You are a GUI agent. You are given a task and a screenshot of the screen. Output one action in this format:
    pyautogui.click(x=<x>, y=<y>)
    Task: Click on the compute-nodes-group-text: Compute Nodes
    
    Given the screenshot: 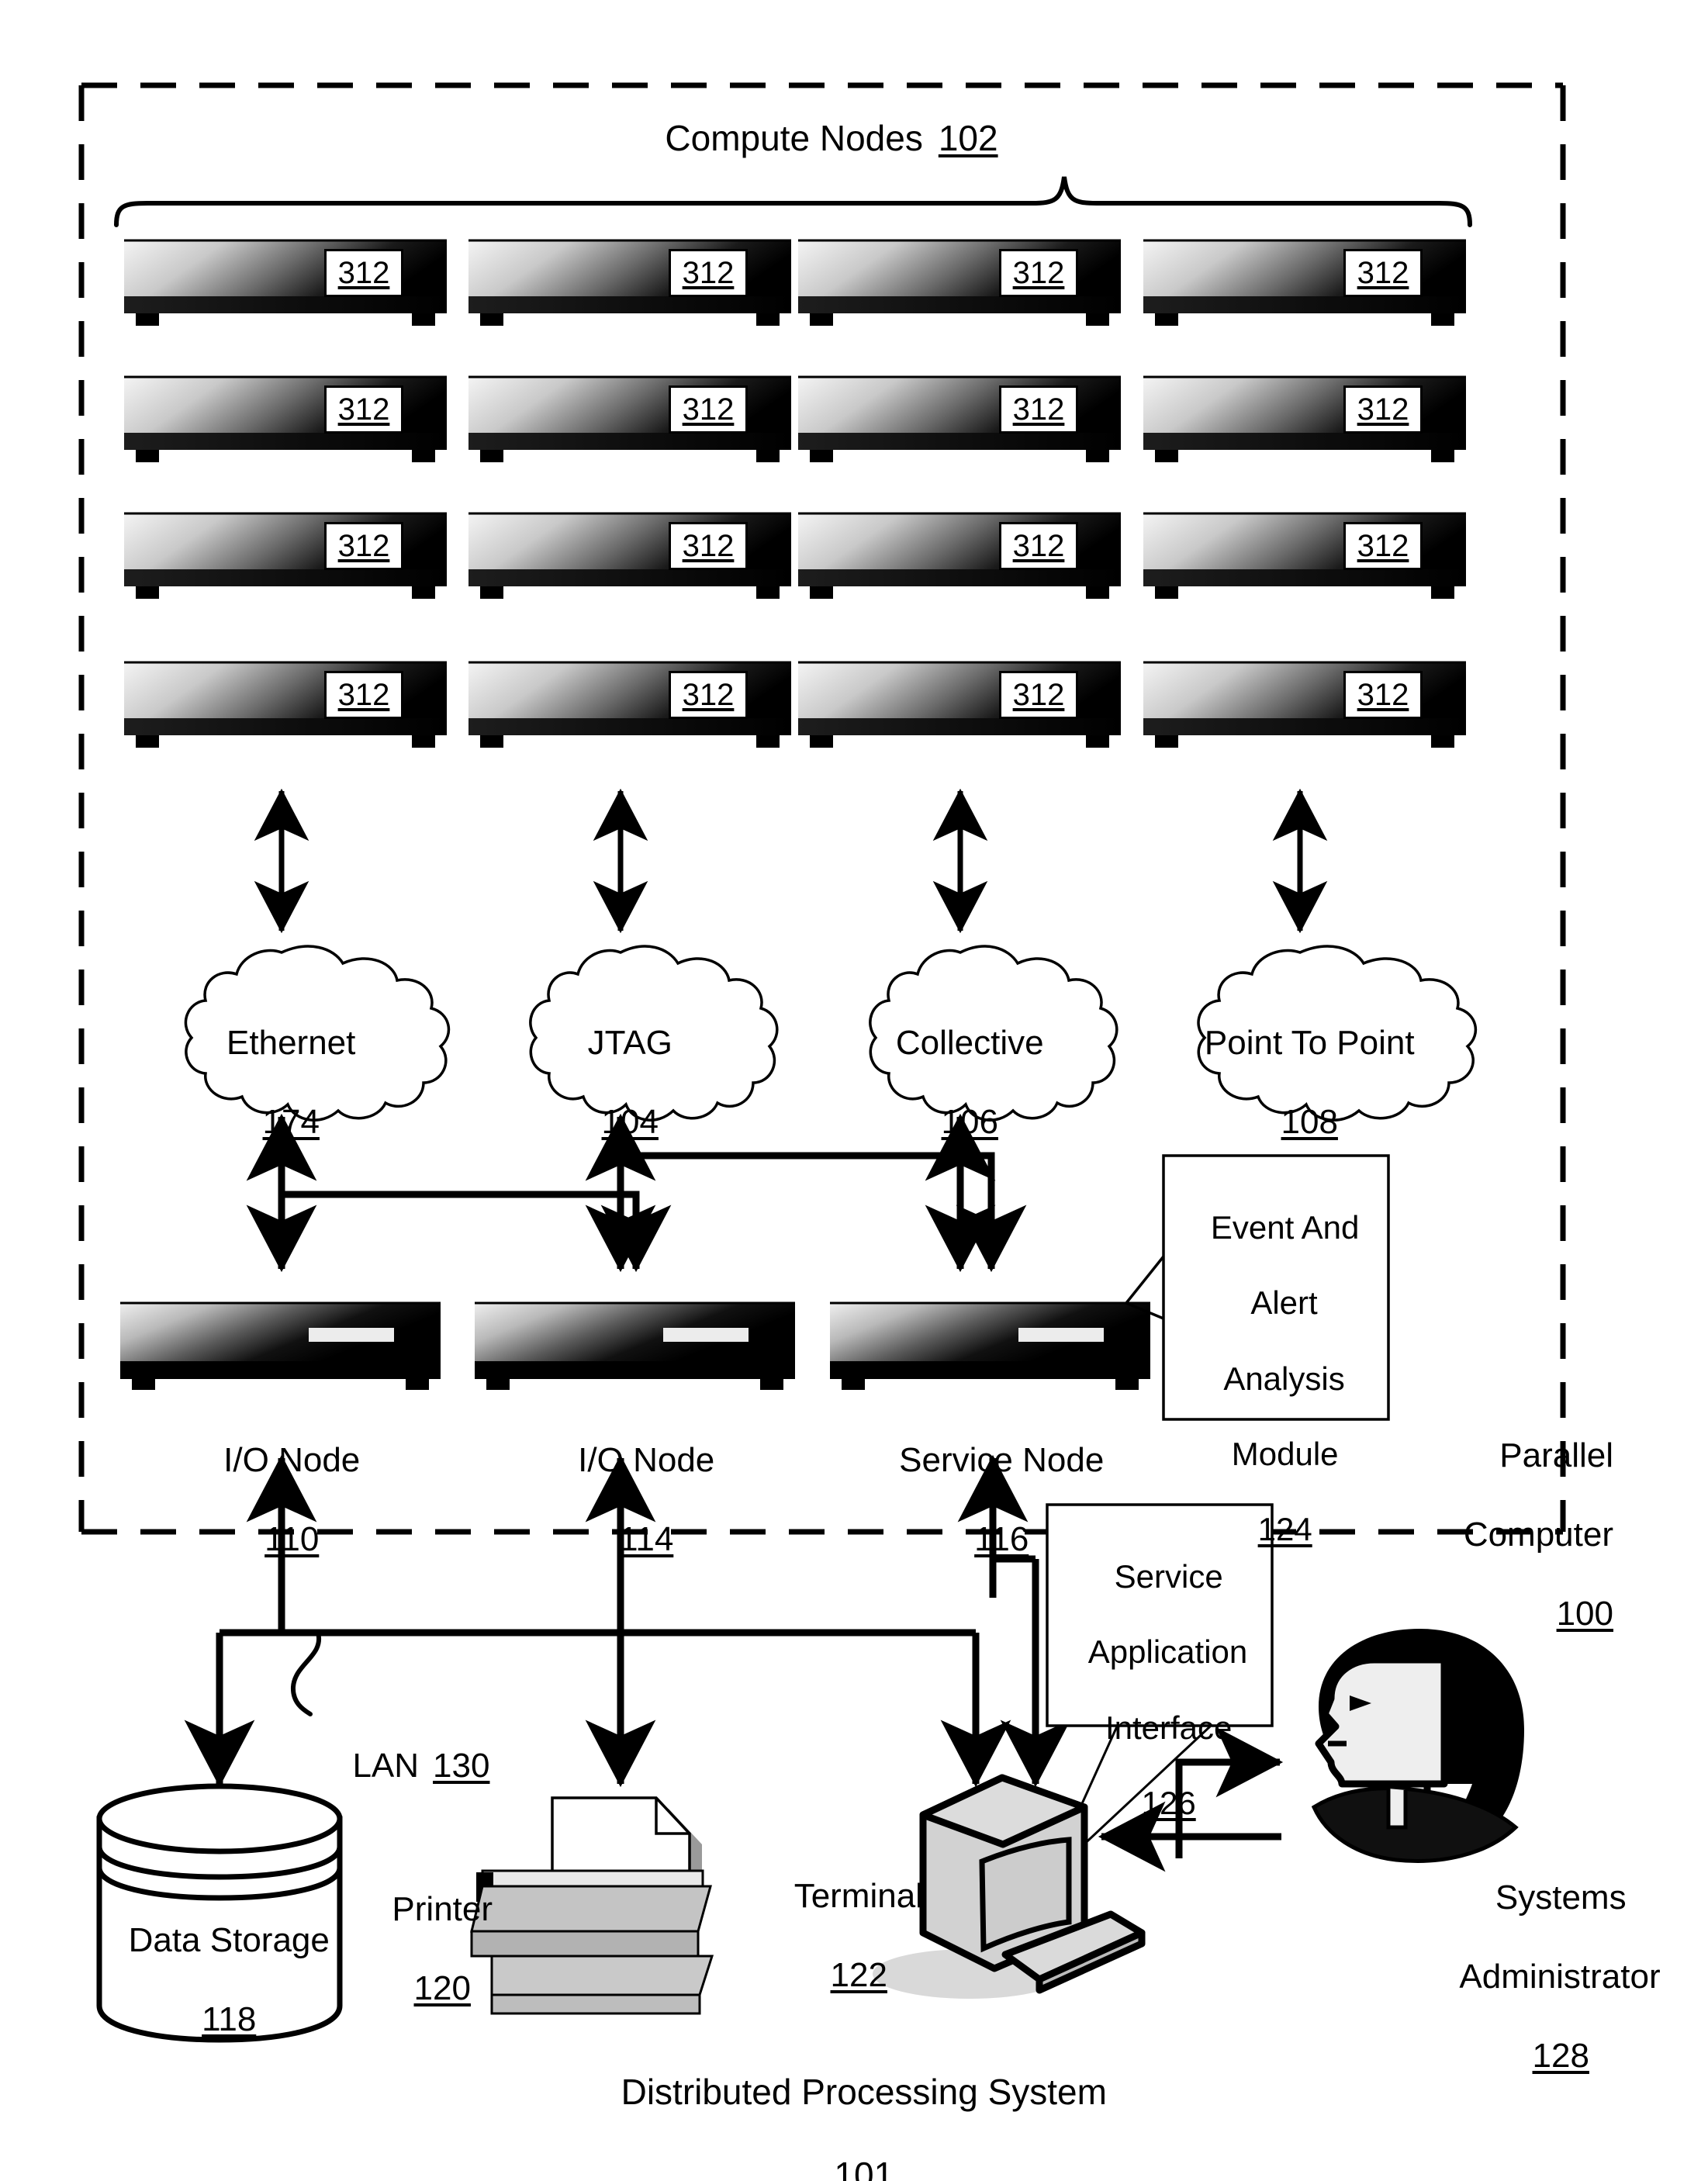 What is the action you would take?
    pyautogui.click(x=794, y=138)
    